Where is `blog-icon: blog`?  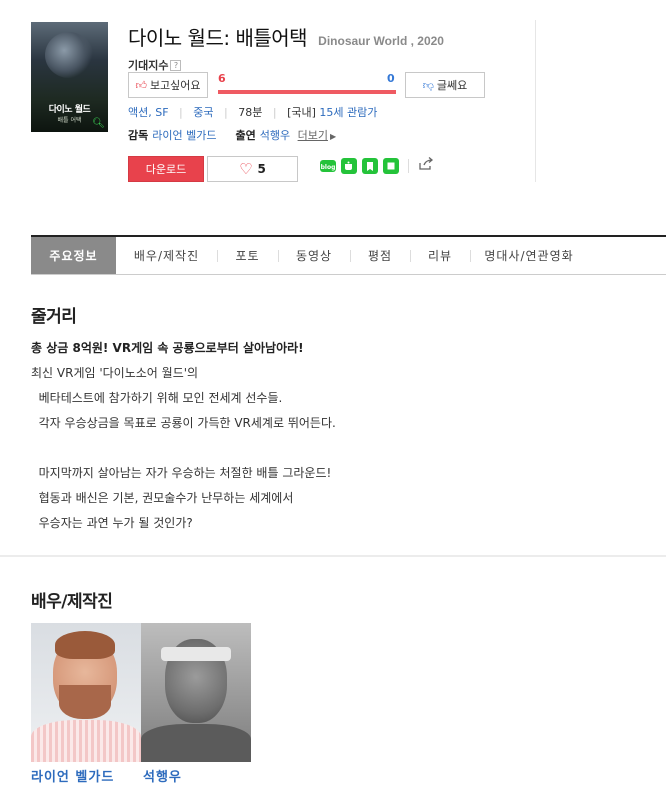 blog-icon: blog is located at coordinates (328, 166).